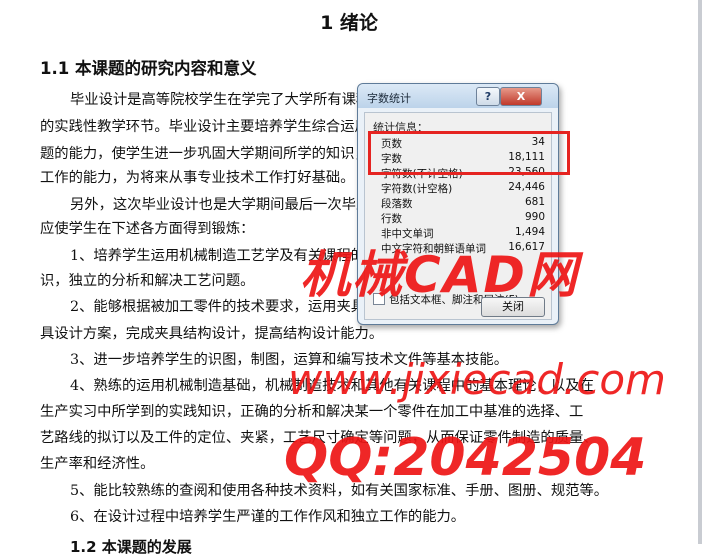  What do you see at coordinates (147, 281) in the screenshot?
I see `body-line: 识，独立的分析和解决工艺问题。` at bounding box center [147, 281].